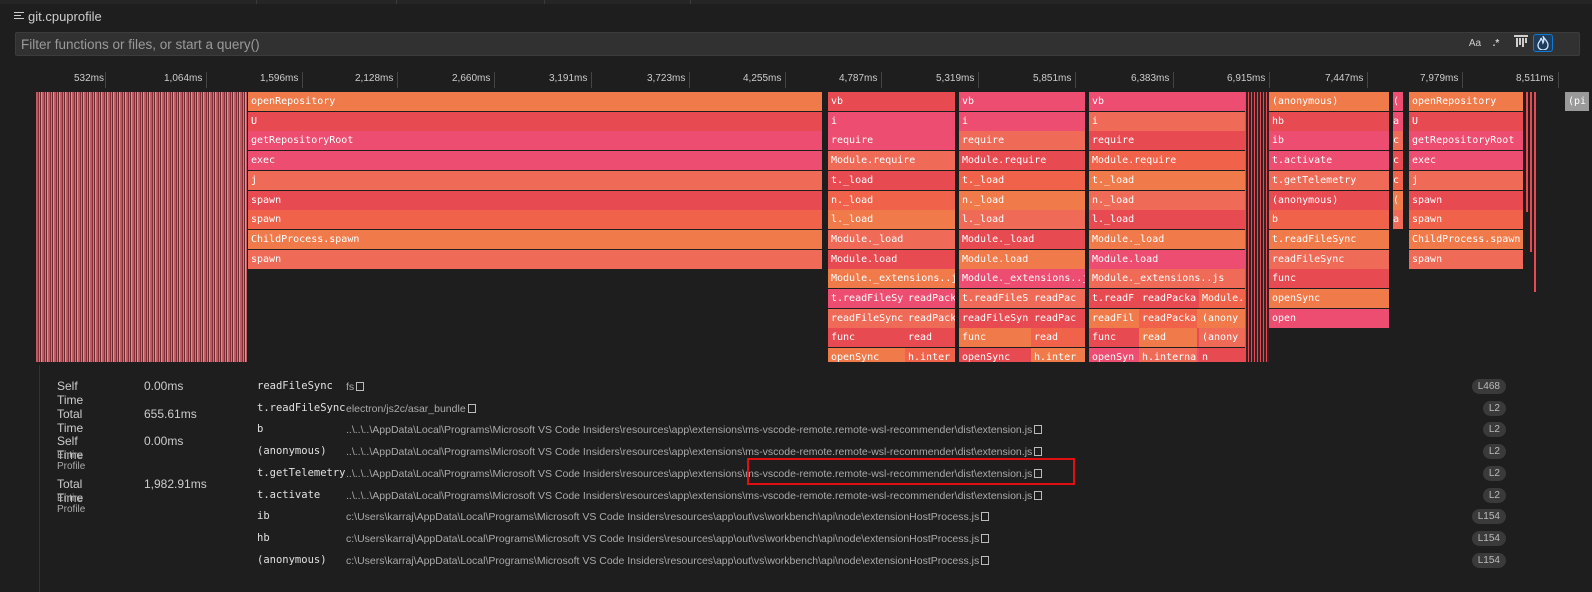 The height and width of the screenshot is (592, 1592). Describe the element at coordinates (65, 16) in the screenshot. I see `file-title: git.cpuprofile` at that location.